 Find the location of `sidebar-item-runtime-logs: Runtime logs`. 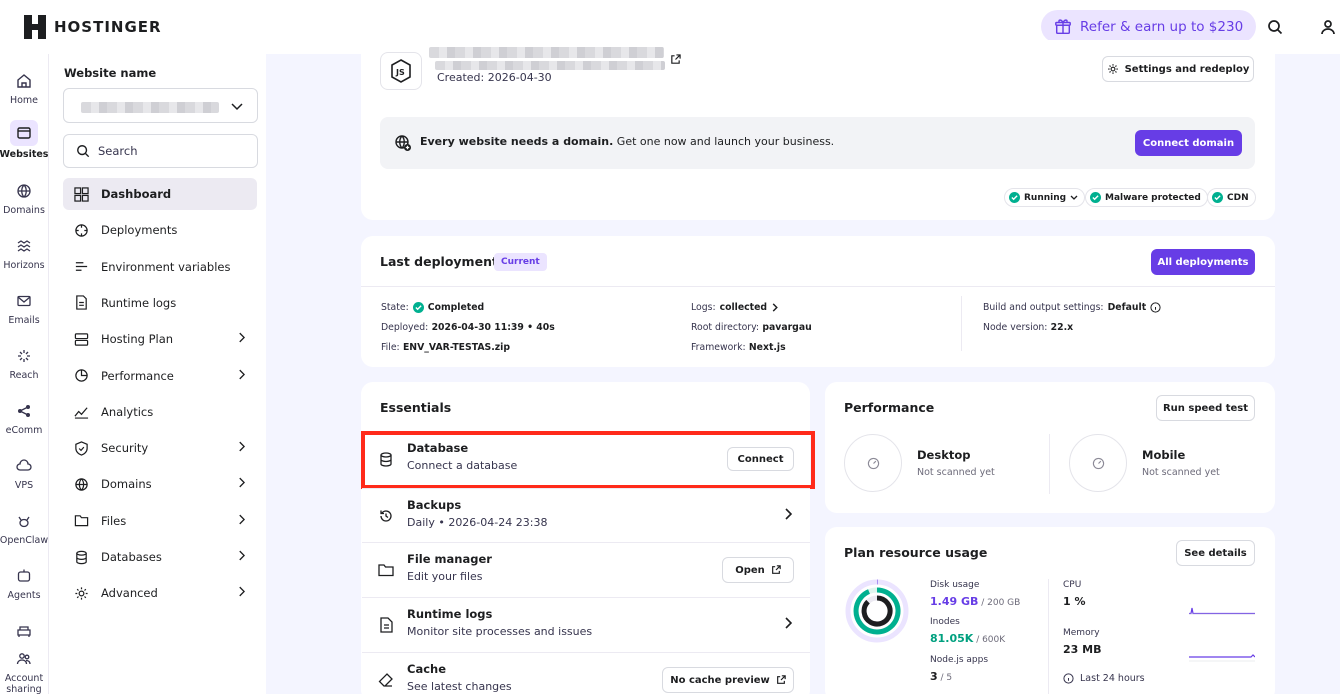

sidebar-item-runtime-logs: Runtime logs is located at coordinates (160, 303).